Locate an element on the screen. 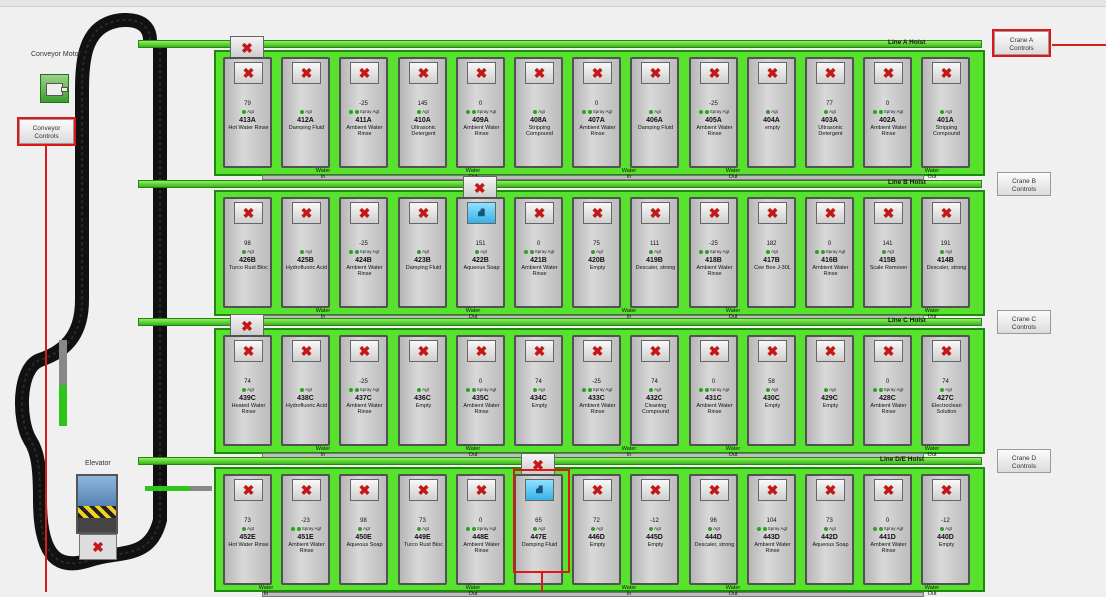  tank-442d: ✖ 73 Agt 442D Aqueous Soap is located at coordinates (829, 529).